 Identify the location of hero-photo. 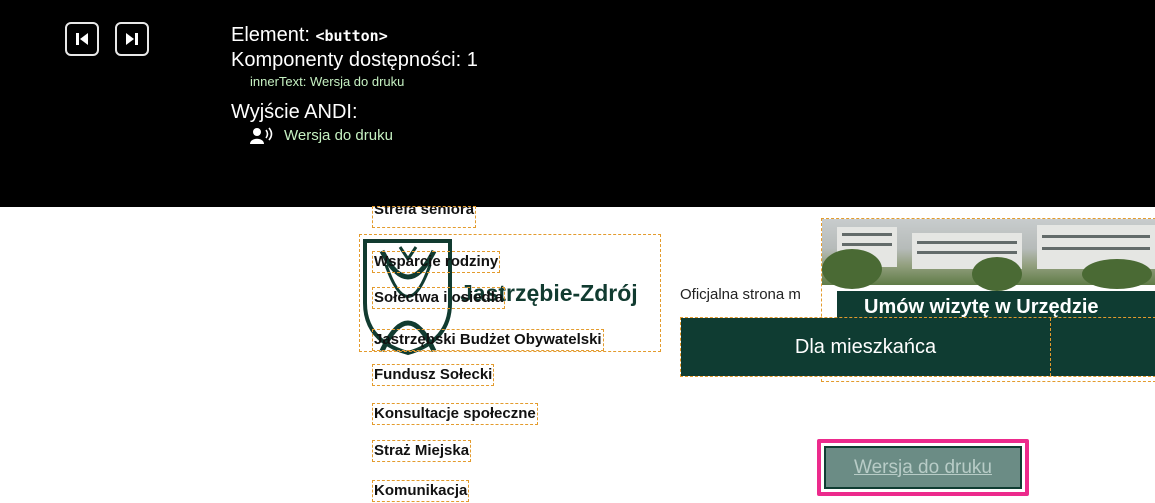
(988, 255).